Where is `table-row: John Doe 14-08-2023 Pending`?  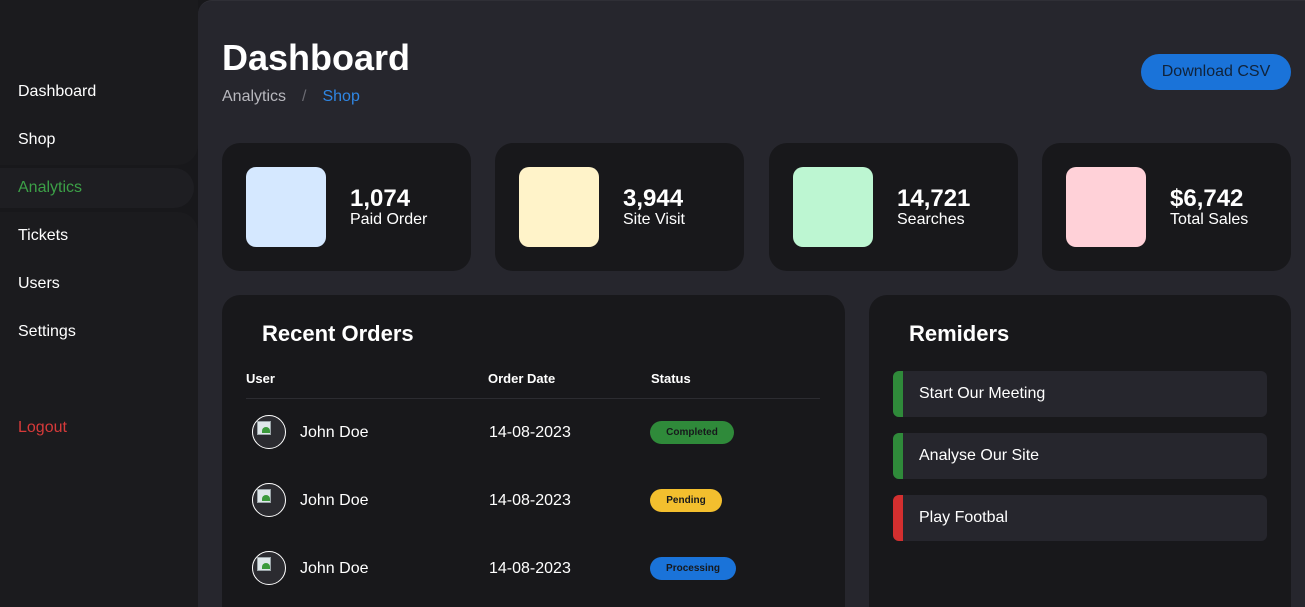 table-row: John Doe 14-08-2023 Pending is located at coordinates (533, 513).